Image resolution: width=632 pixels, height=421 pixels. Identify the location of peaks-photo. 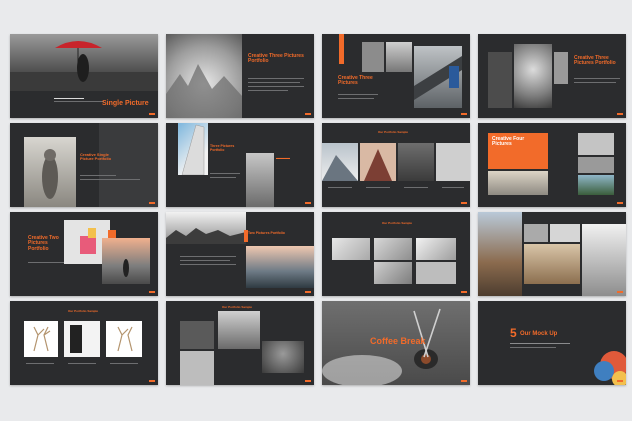
(416, 162).